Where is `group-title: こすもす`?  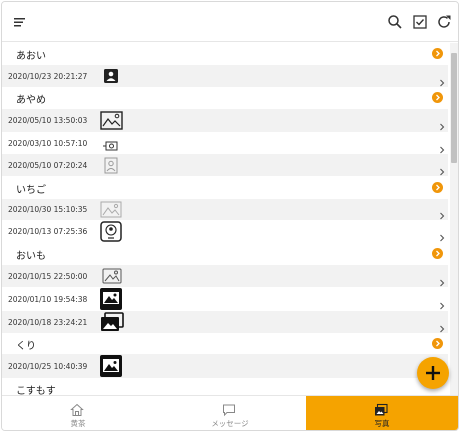 group-title: こすもす is located at coordinates (36, 390).